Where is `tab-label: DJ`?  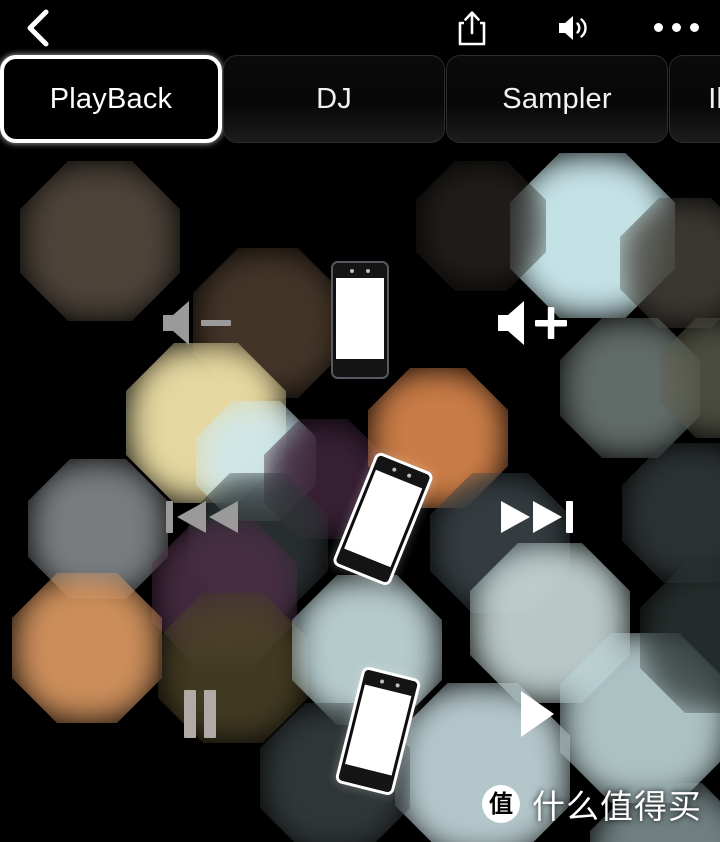
tab-label: DJ is located at coordinates (334, 99).